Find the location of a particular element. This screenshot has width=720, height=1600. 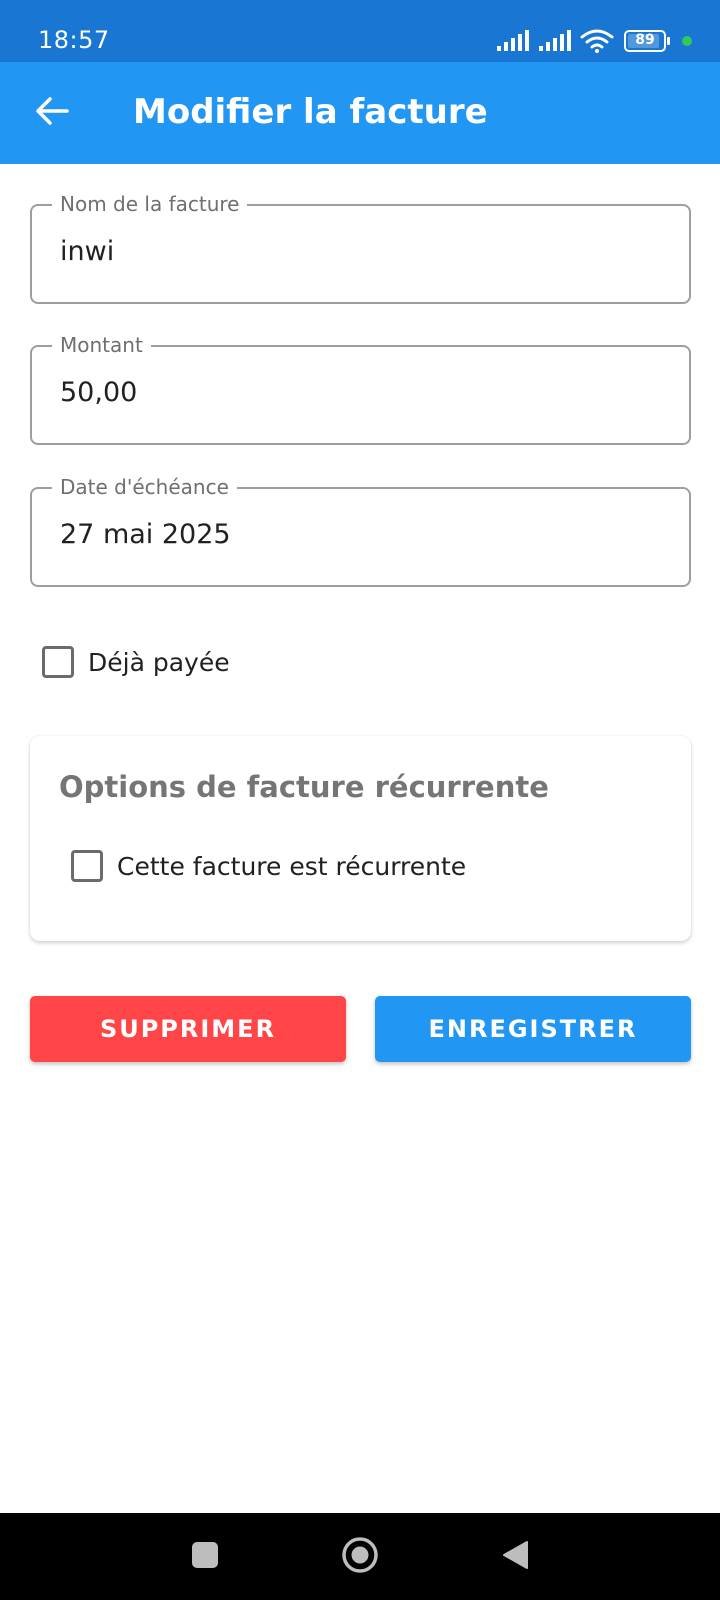

back-triangle-icon is located at coordinates (515, 1557).